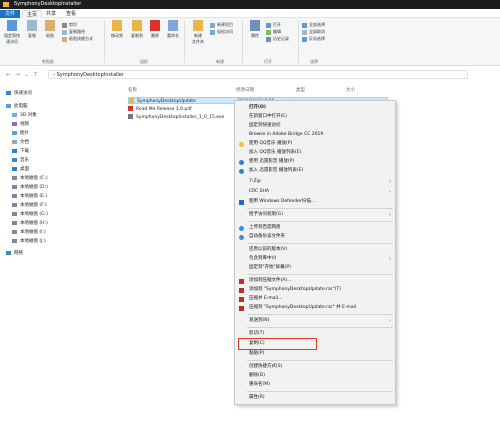 This screenshot has height=440, width=500. I want to click on picture-icon, so click(14, 132).